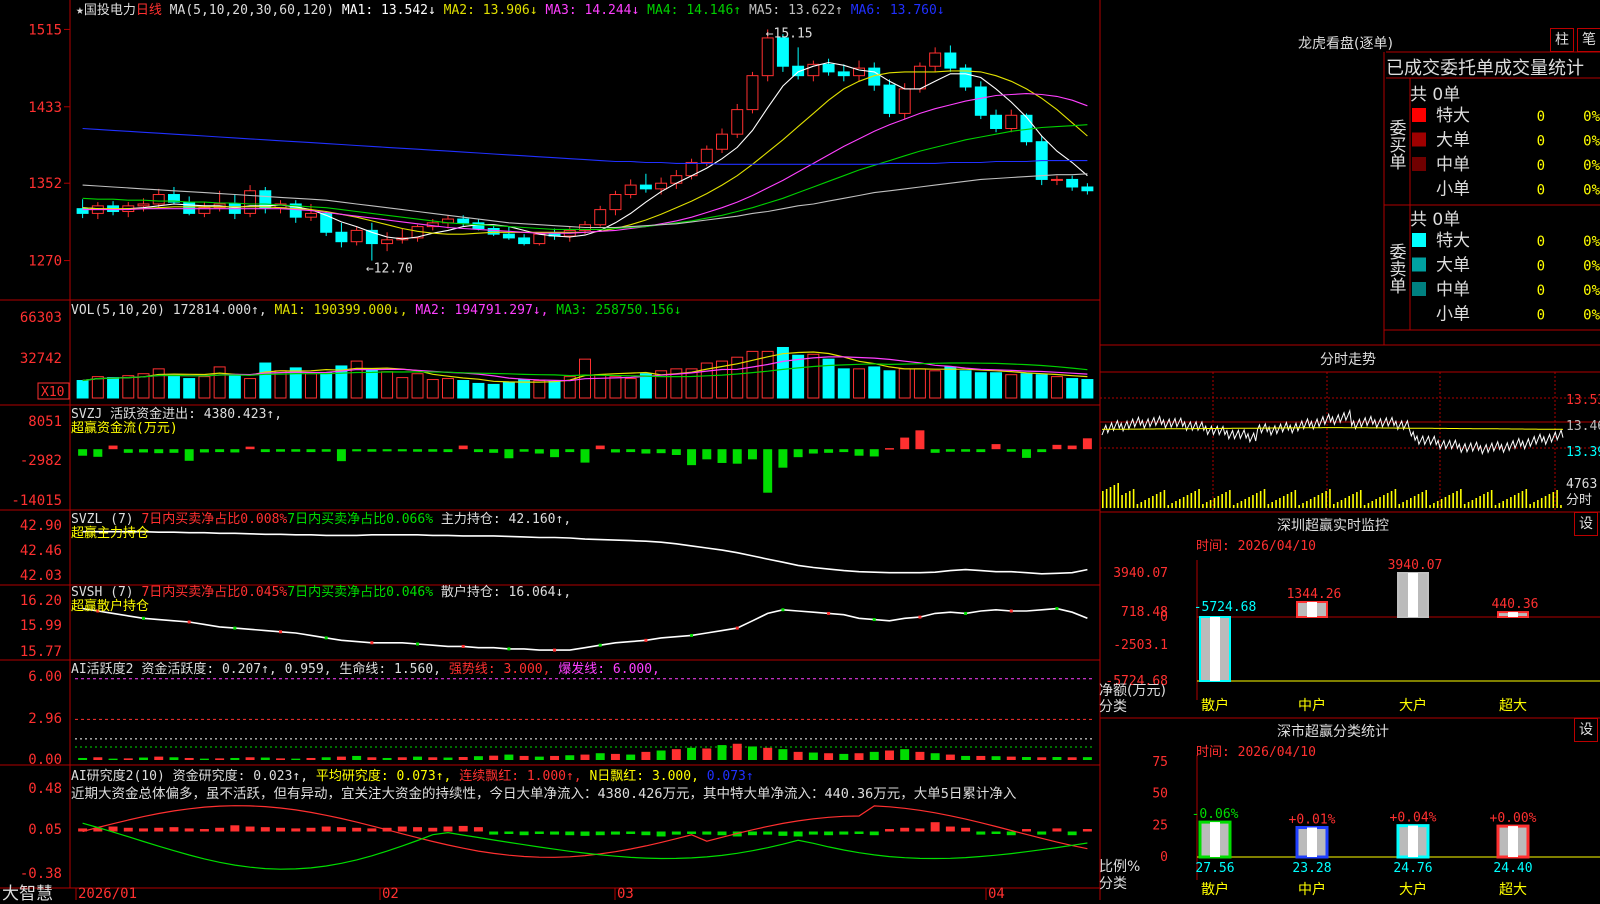 This screenshot has height=904, width=1600. What do you see at coordinates (1311, 868) in the screenshot?
I see `classify-value-1: 23.28` at bounding box center [1311, 868].